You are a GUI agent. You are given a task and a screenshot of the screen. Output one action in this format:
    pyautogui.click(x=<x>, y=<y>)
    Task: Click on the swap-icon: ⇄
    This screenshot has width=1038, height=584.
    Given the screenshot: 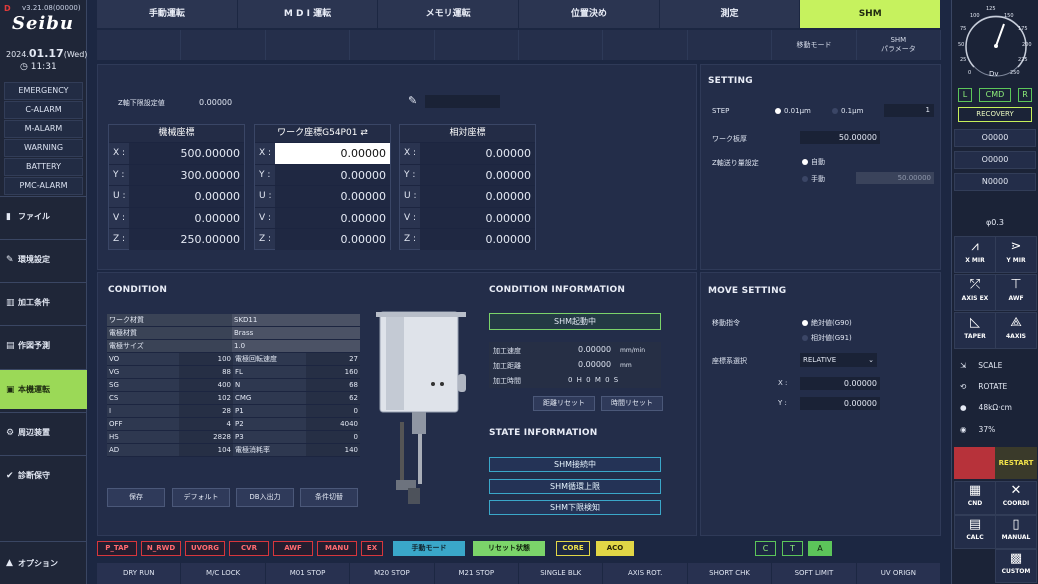 What is the action you would take?
    pyautogui.click(x=364, y=133)
    